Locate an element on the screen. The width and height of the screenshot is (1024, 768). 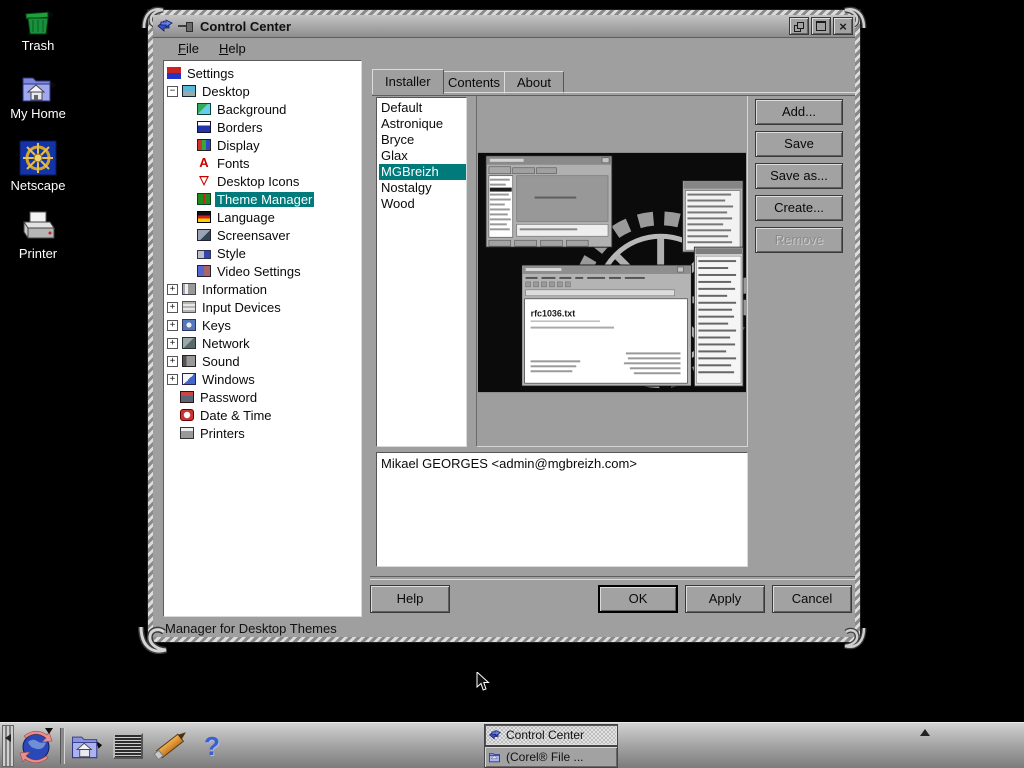
panel-handle-left is located at coordinates (8, 746).